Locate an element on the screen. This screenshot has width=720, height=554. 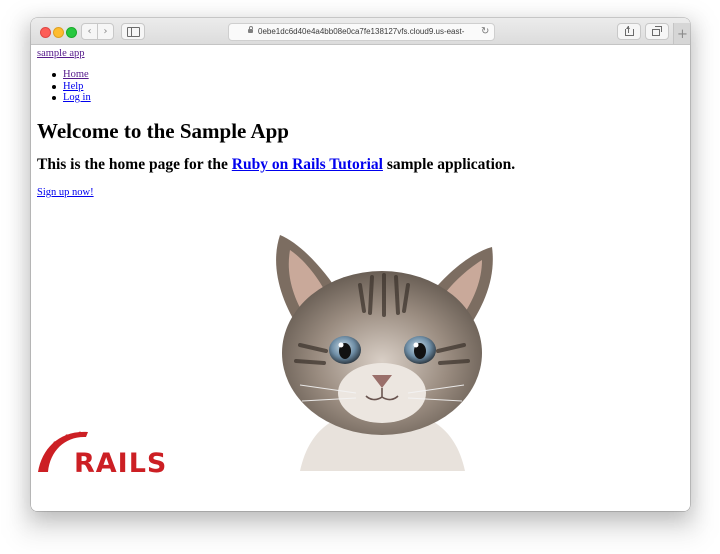
sidebar-icon is located at coordinates (133, 32).